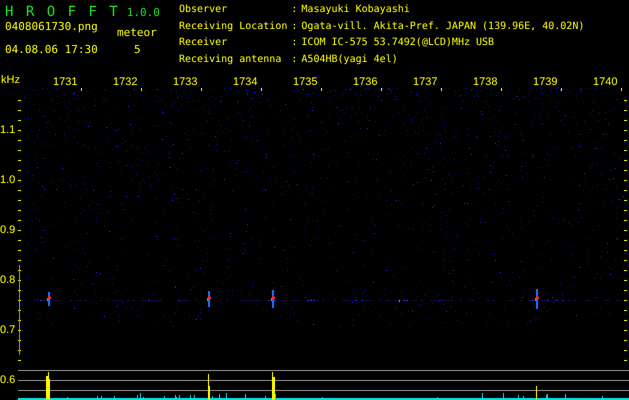 This screenshot has height=400, width=629. What do you see at coordinates (8, 130) in the screenshot?
I see `y-axis-label: 1.1` at bounding box center [8, 130].